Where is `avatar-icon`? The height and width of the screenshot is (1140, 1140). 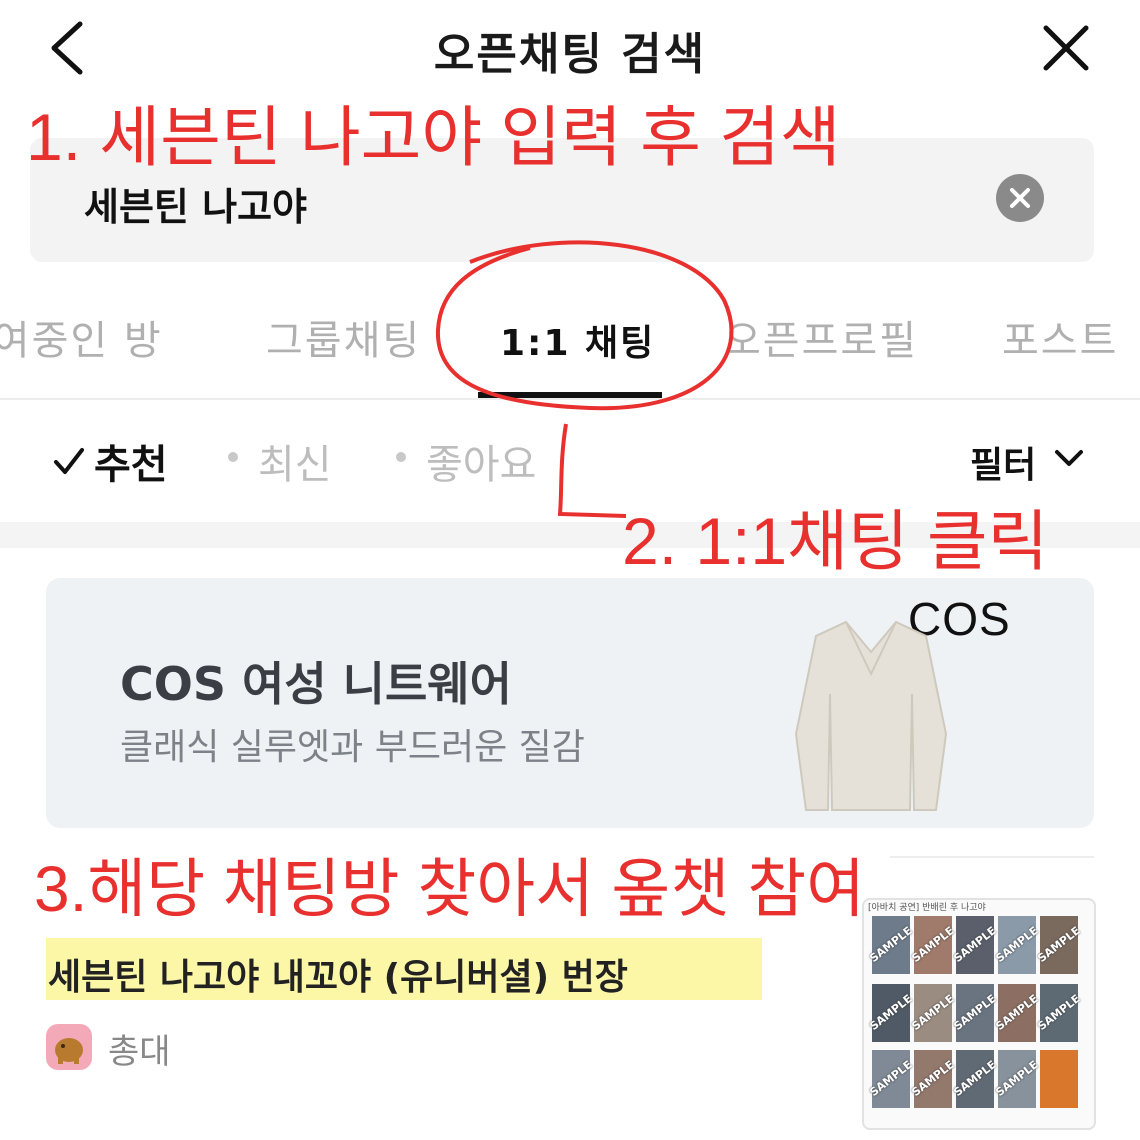
avatar-icon is located at coordinates (69, 1051).